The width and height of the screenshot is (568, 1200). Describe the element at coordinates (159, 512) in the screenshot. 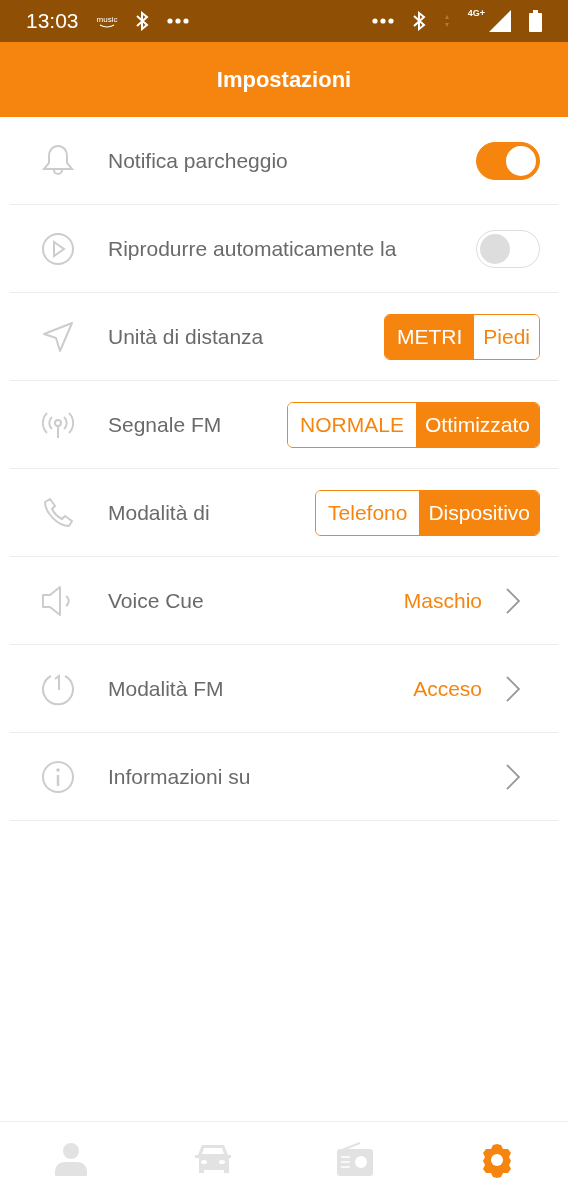

I see `setting-label: Modalità di` at that location.